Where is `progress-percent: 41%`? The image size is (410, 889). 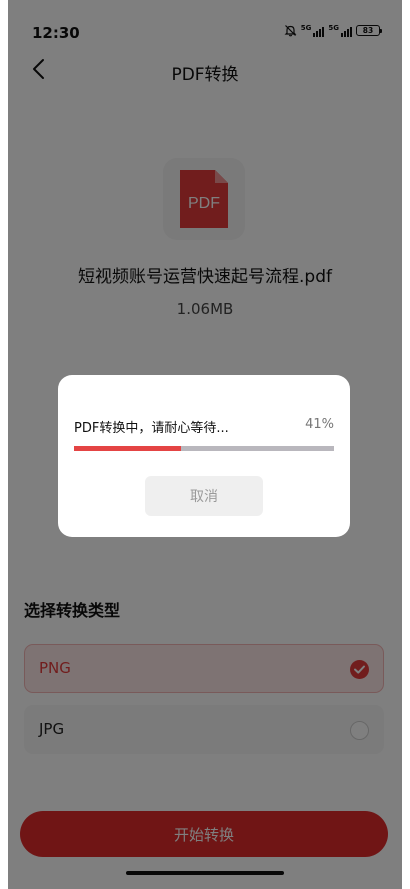 progress-percent: 41% is located at coordinates (319, 424).